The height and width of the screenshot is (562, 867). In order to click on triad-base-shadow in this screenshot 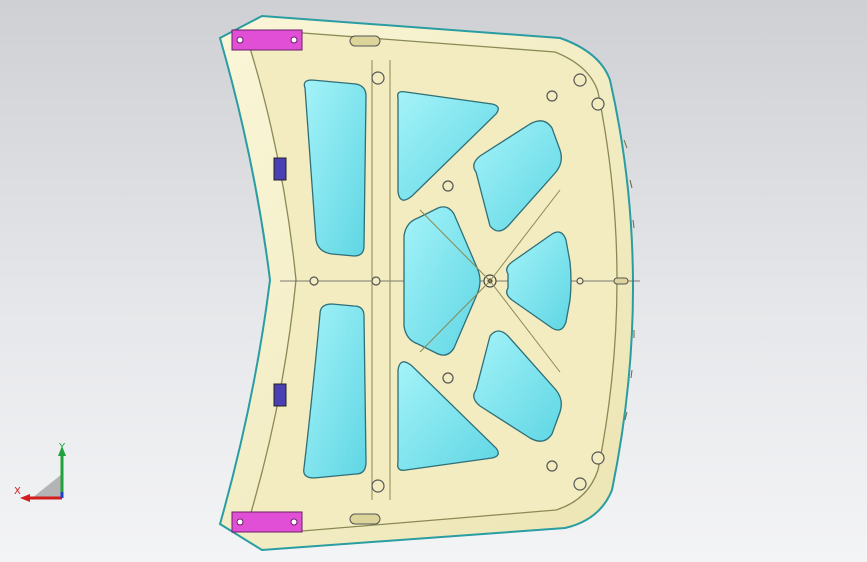, I will do `click(47, 486)`.